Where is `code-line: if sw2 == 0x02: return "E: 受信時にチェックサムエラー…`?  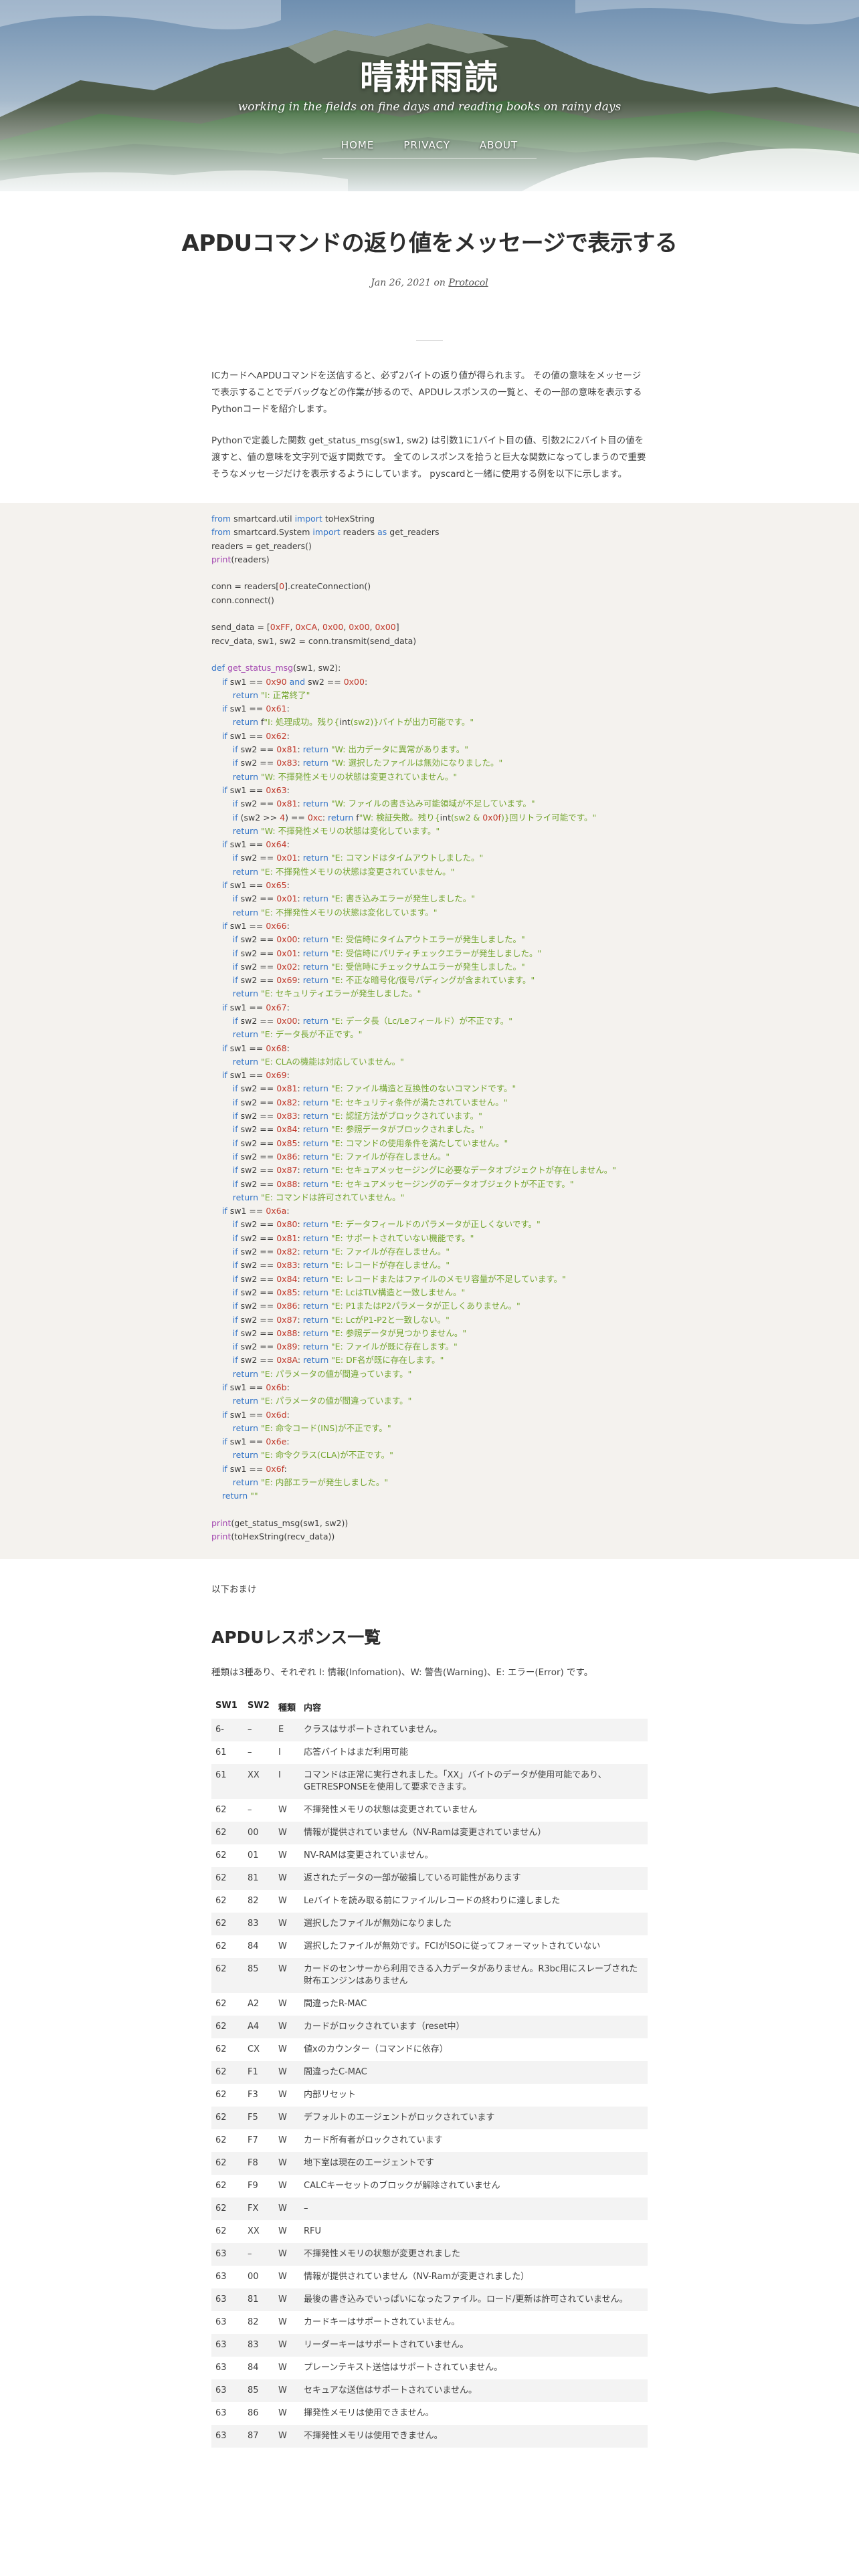 code-line: if sw2 == 0x02: return "E: 受信時にチェックサムエラー… is located at coordinates (429, 967).